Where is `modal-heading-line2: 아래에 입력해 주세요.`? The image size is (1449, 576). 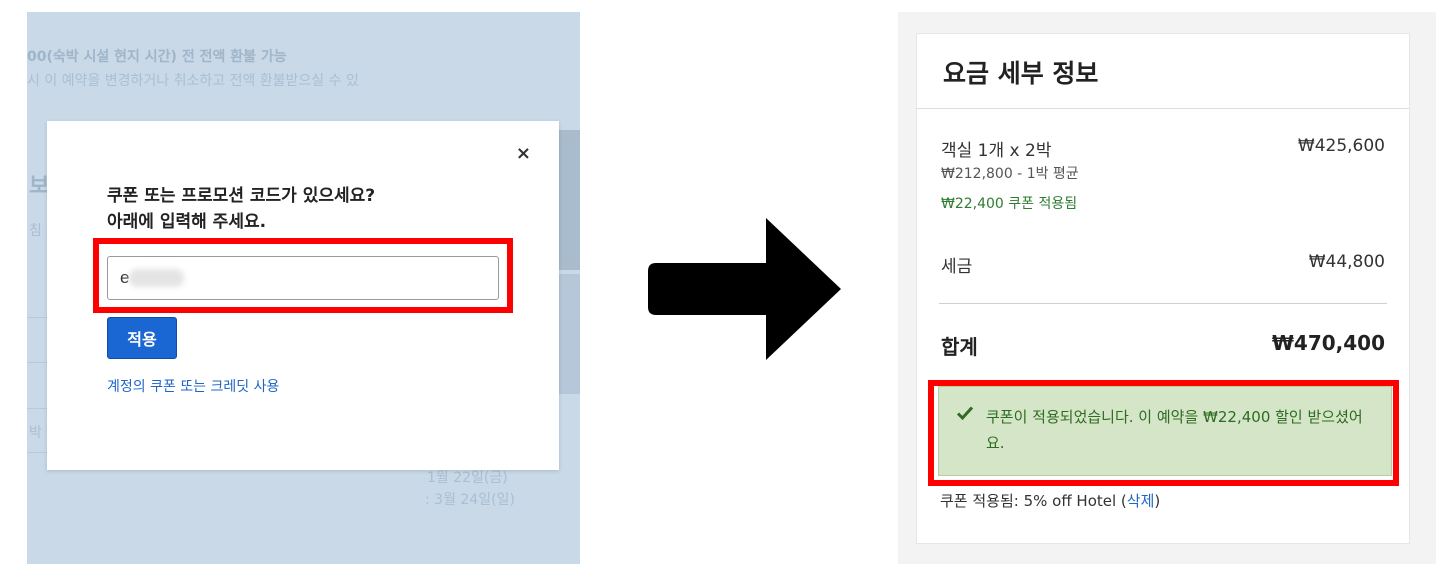 modal-heading-line2: 아래에 입력해 주세요. is located at coordinates (187, 222).